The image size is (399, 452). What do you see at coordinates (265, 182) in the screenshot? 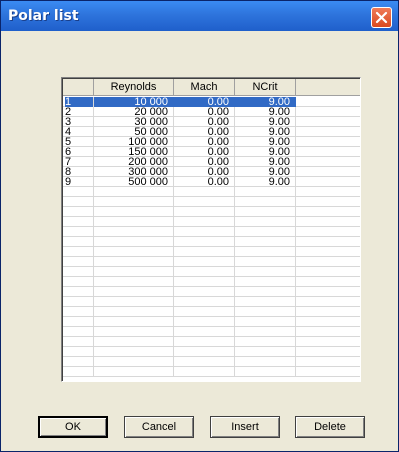
I see `ncrit-cell: 9.00` at bounding box center [265, 182].